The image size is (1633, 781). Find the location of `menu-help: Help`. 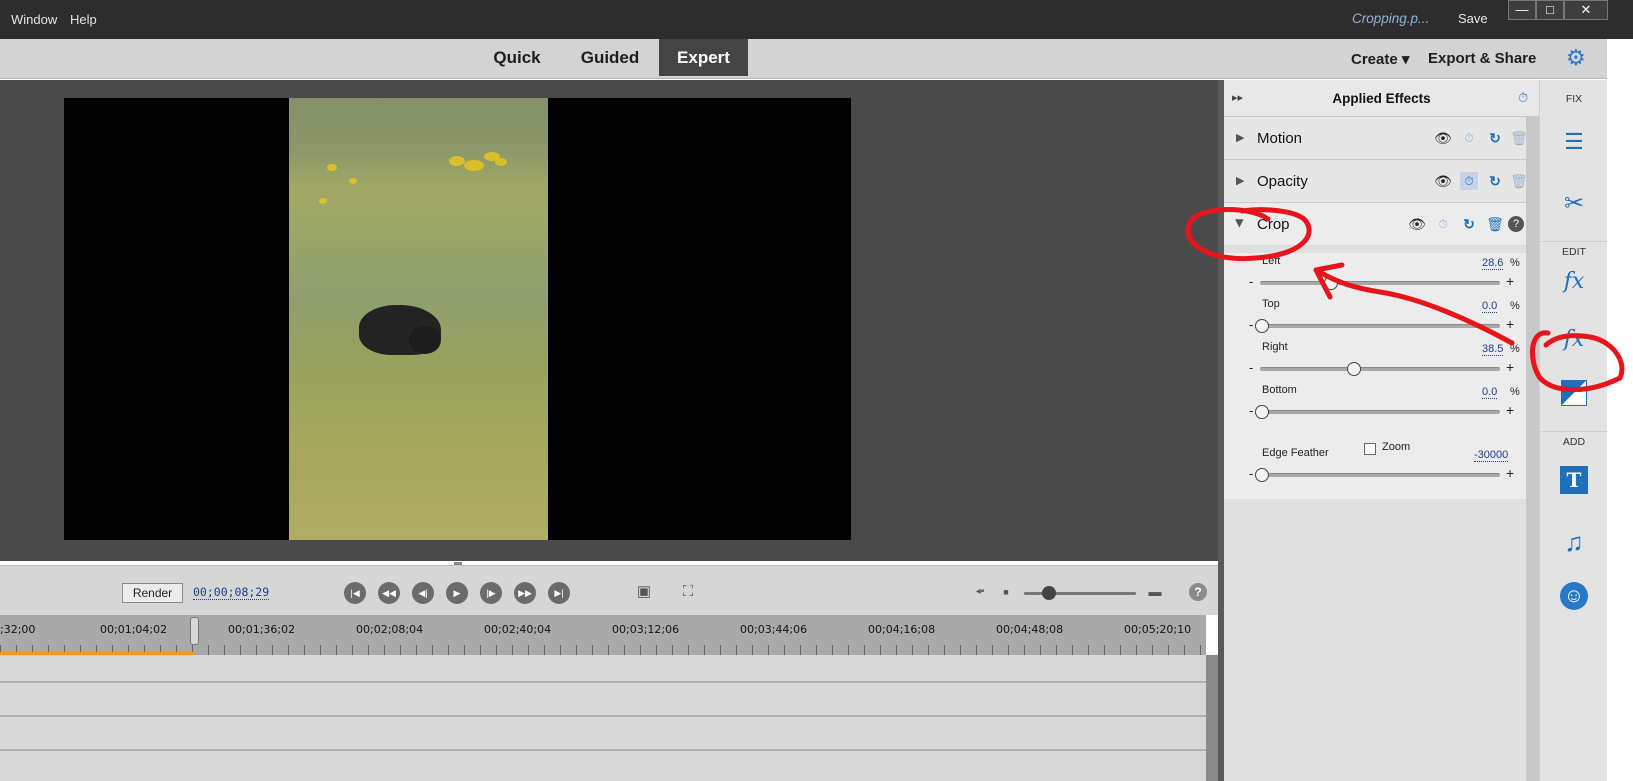

menu-help: Help is located at coordinates (83, 19).